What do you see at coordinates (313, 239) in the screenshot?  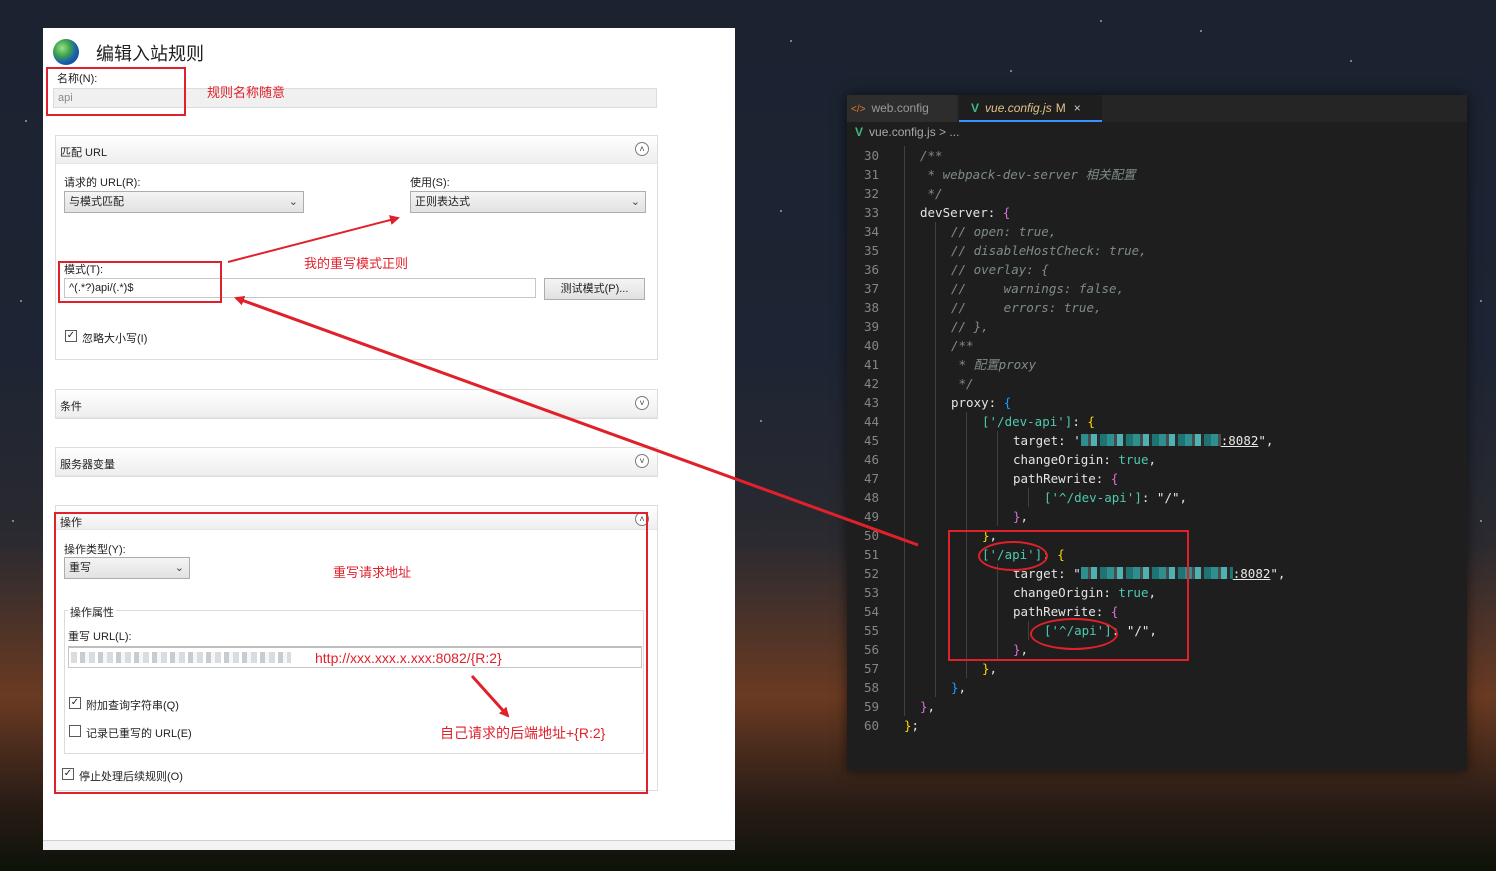 I see `arrow-to-using` at bounding box center [313, 239].